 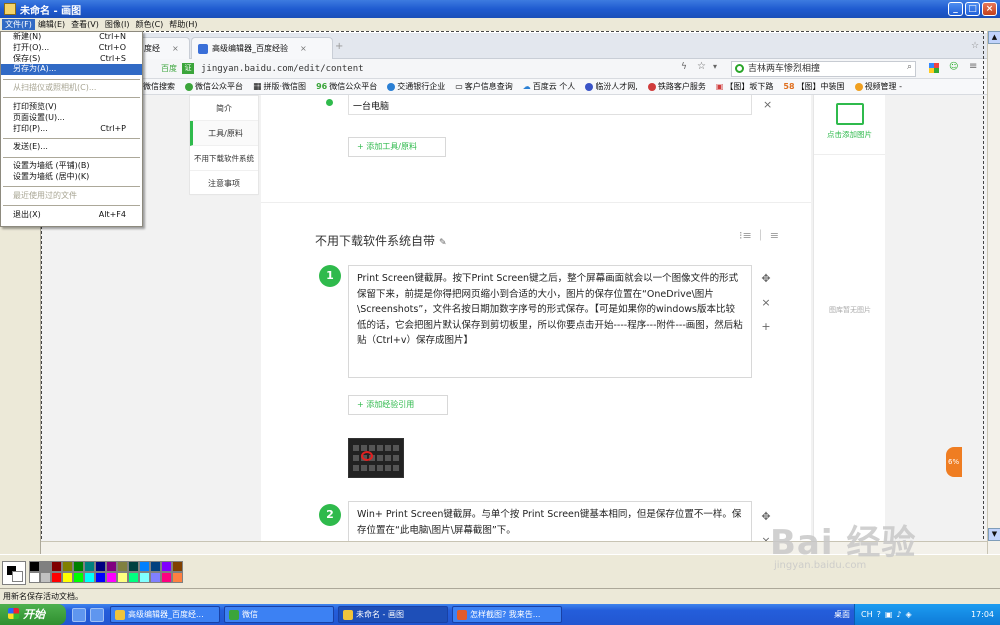 I want to click on lightning-icon: ϟ, so click(x=684, y=67).